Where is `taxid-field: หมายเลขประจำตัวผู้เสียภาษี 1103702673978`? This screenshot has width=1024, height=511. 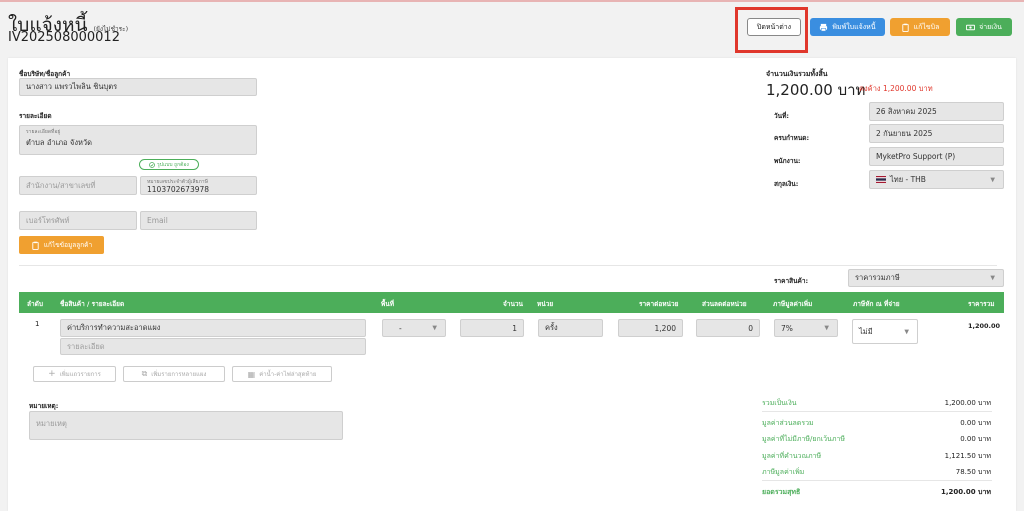
taxid-field: หมายเลขประจำตัวผู้เสียภาษี 1103702673978 is located at coordinates (198, 185).